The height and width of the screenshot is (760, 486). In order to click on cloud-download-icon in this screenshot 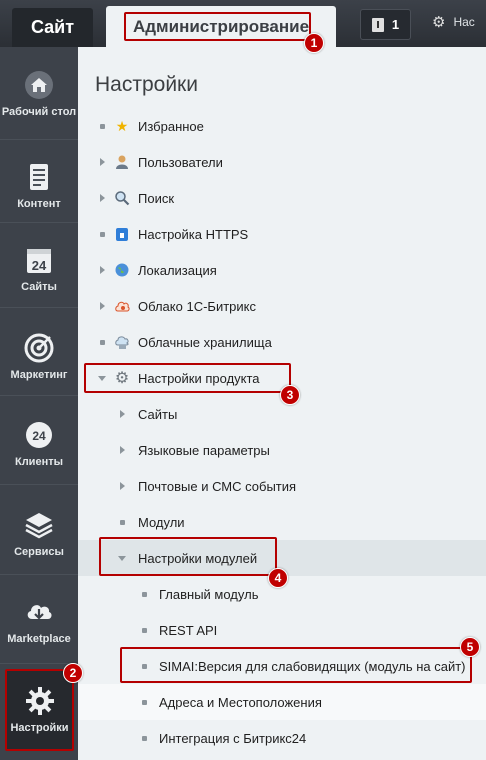, I will do `click(39, 612)`.